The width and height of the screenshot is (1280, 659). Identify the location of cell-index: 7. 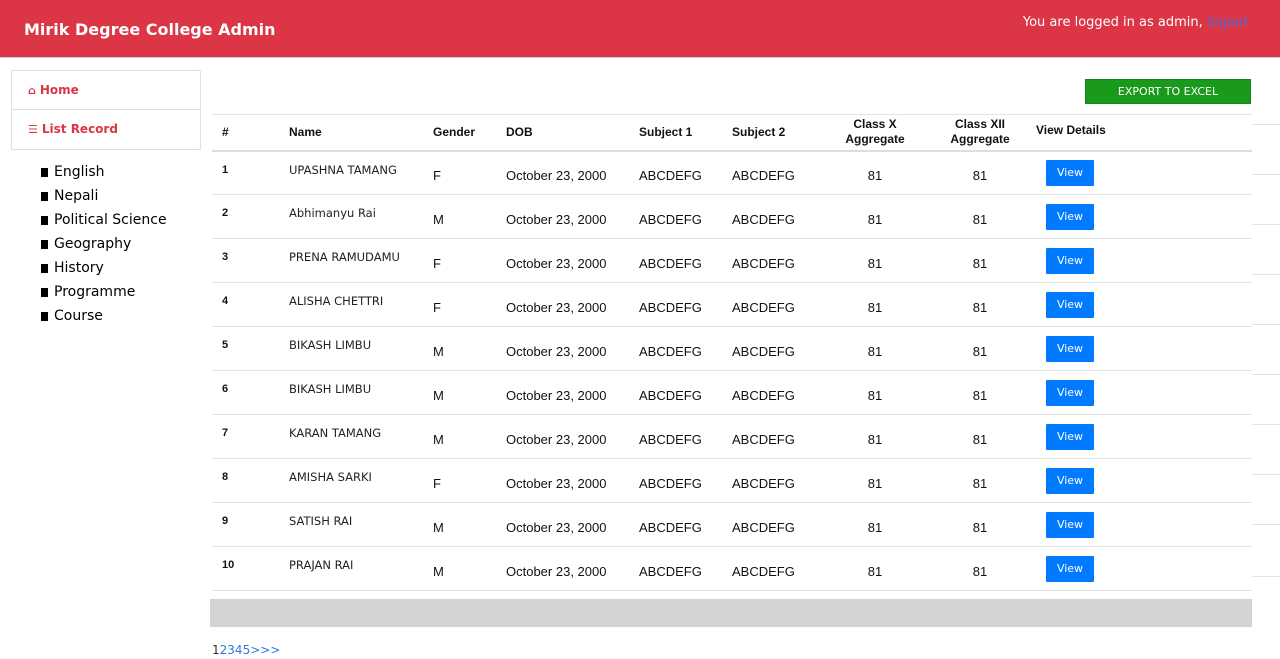
(225, 433).